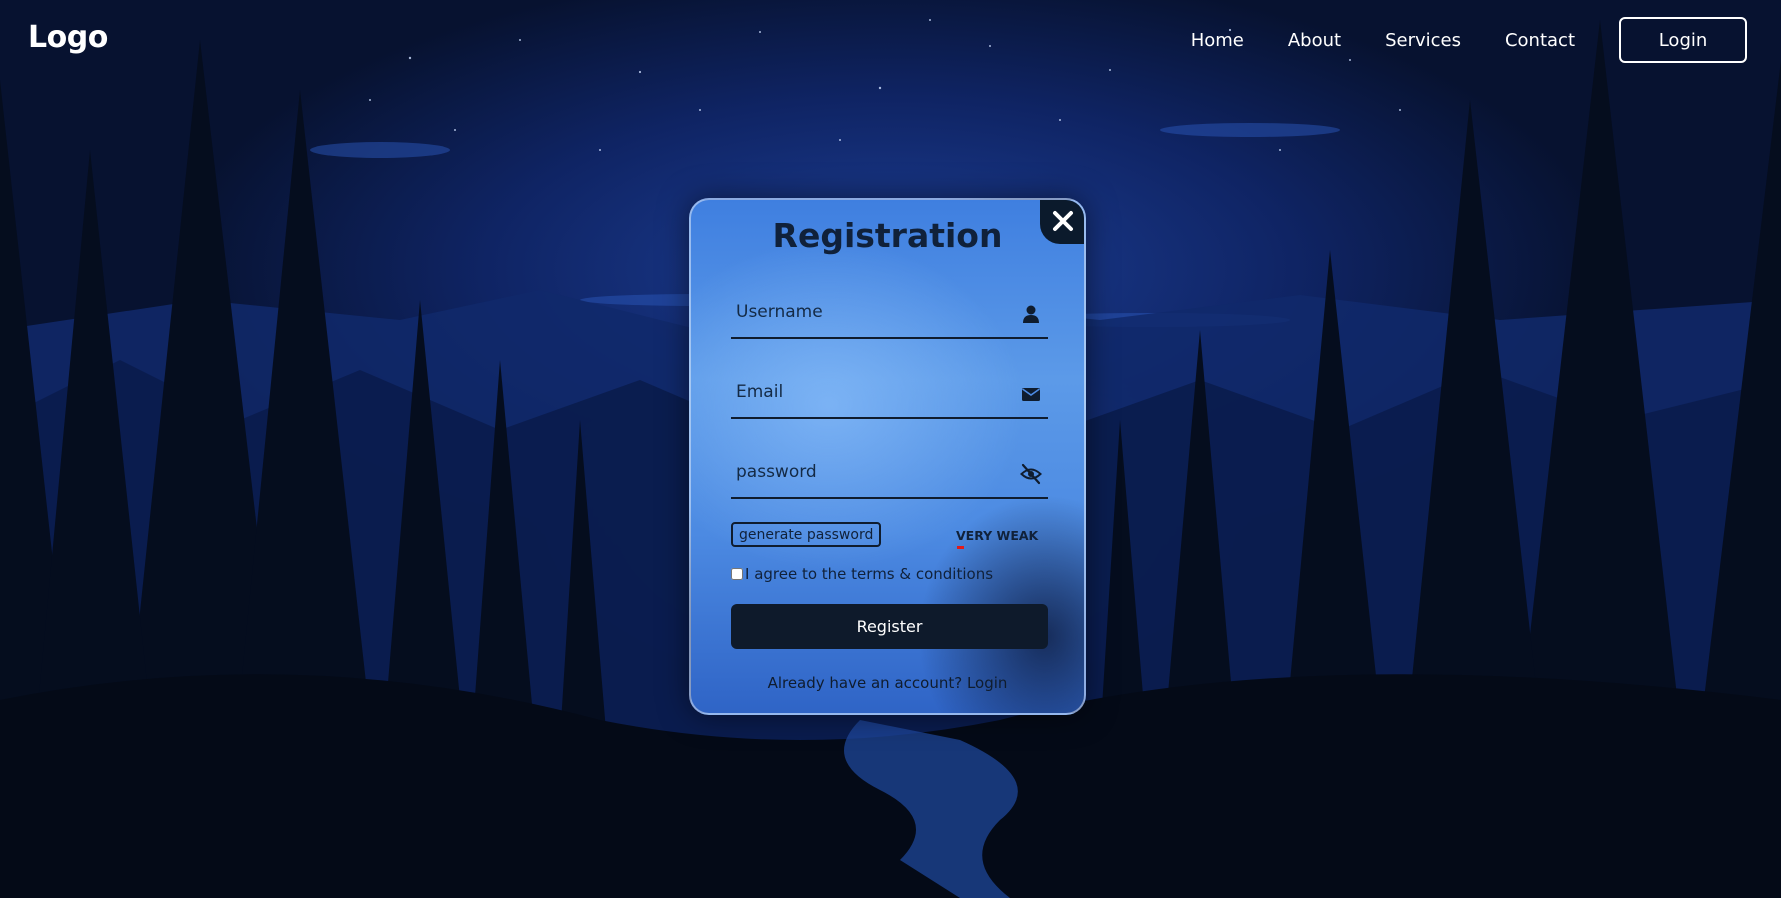  Describe the element at coordinates (866, 472) in the screenshot. I see `password-input` at that location.